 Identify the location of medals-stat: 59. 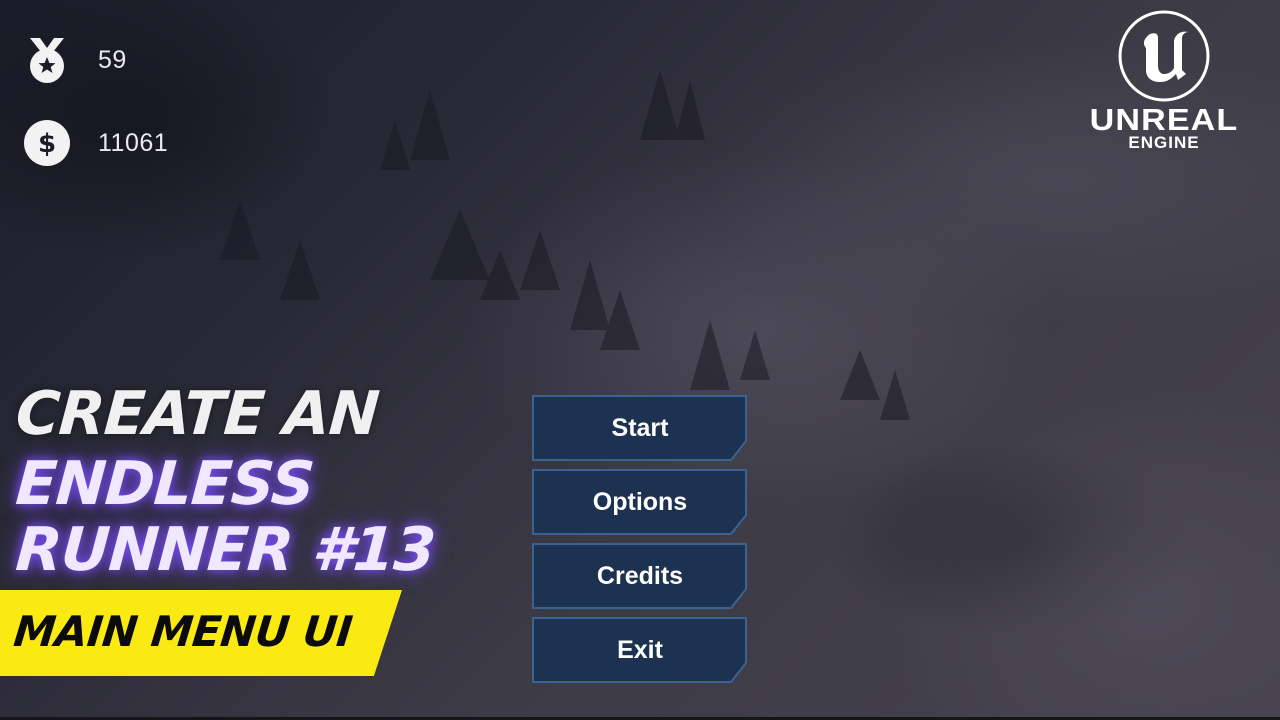
(75, 60).